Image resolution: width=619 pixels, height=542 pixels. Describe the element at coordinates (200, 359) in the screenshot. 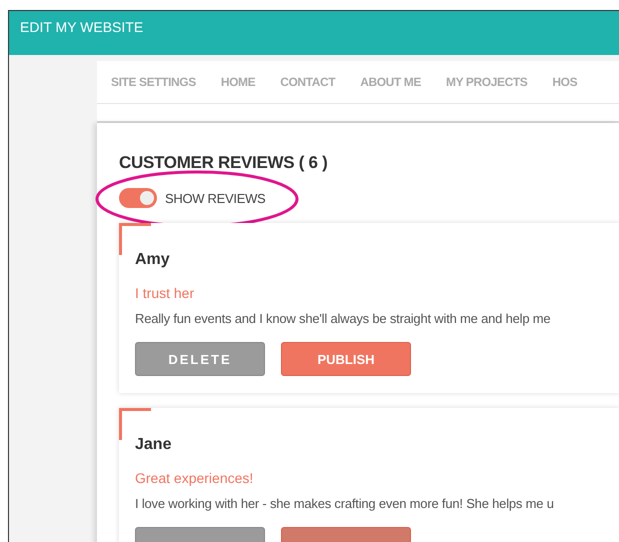

I see `delete-button: DELETE` at that location.